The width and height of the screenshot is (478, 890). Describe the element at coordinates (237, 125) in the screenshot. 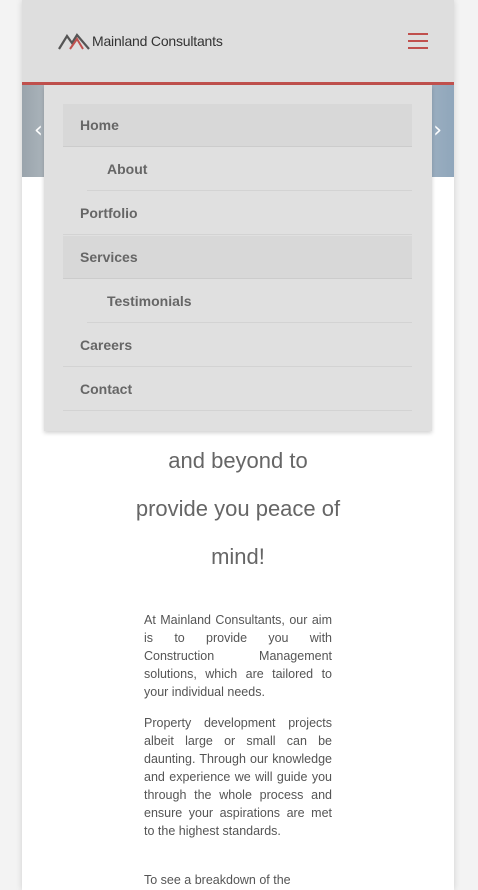

I see `menu-item-home: Home` at that location.